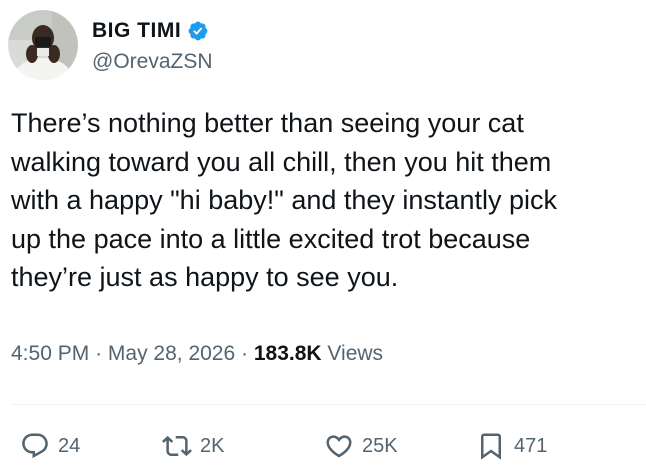 This screenshot has width=646, height=476. I want to click on verified-badge-icon, so click(198, 31).